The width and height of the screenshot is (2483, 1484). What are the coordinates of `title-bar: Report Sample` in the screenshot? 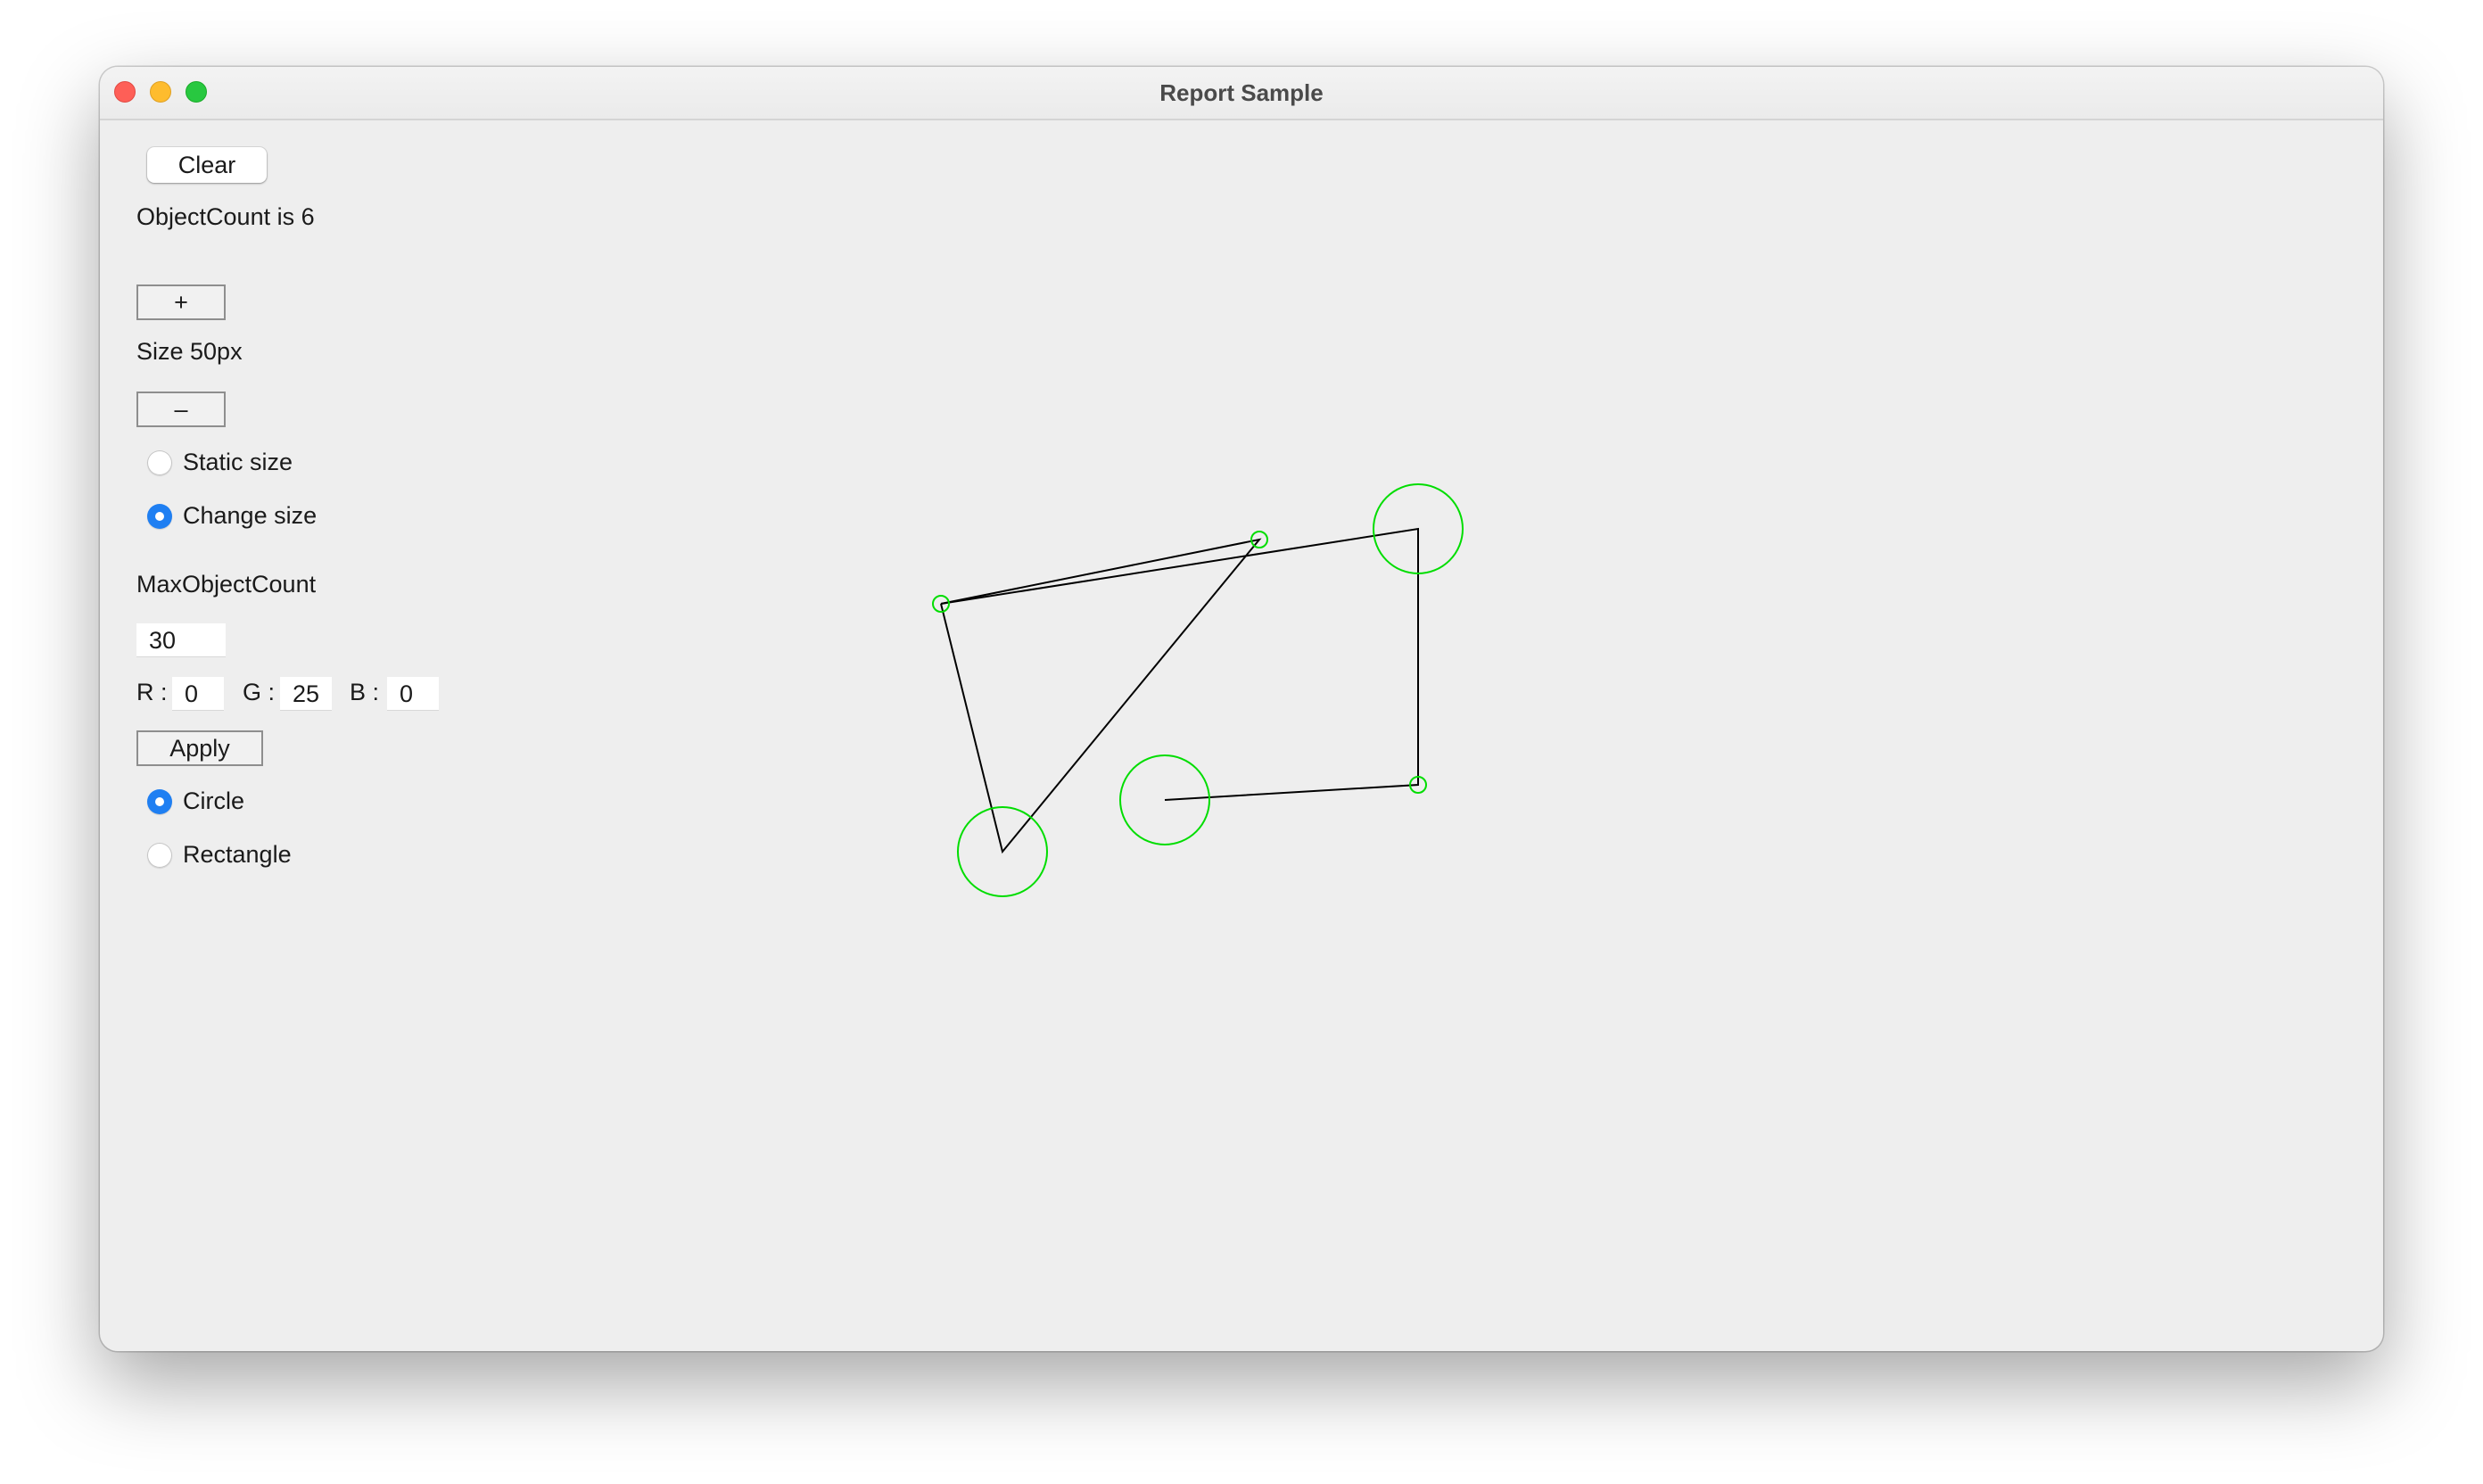 It's located at (1241, 94).